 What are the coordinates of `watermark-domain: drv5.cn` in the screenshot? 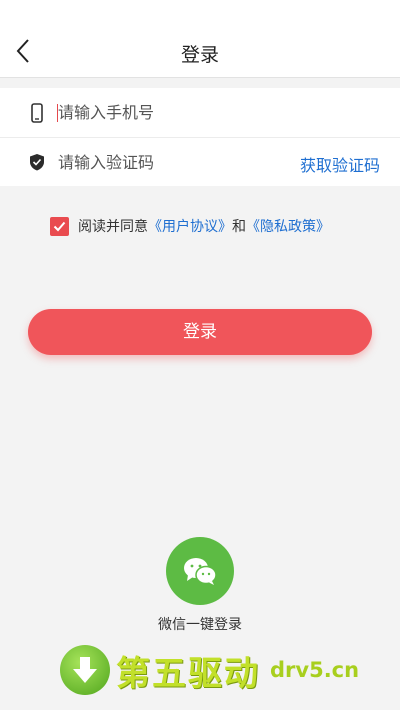 It's located at (315, 670).